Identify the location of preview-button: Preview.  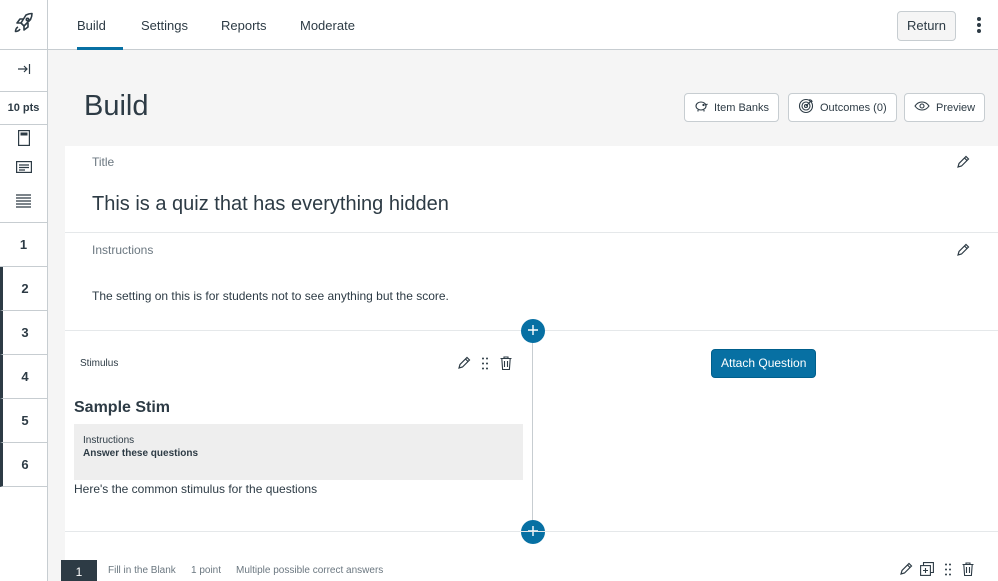
(945, 107).